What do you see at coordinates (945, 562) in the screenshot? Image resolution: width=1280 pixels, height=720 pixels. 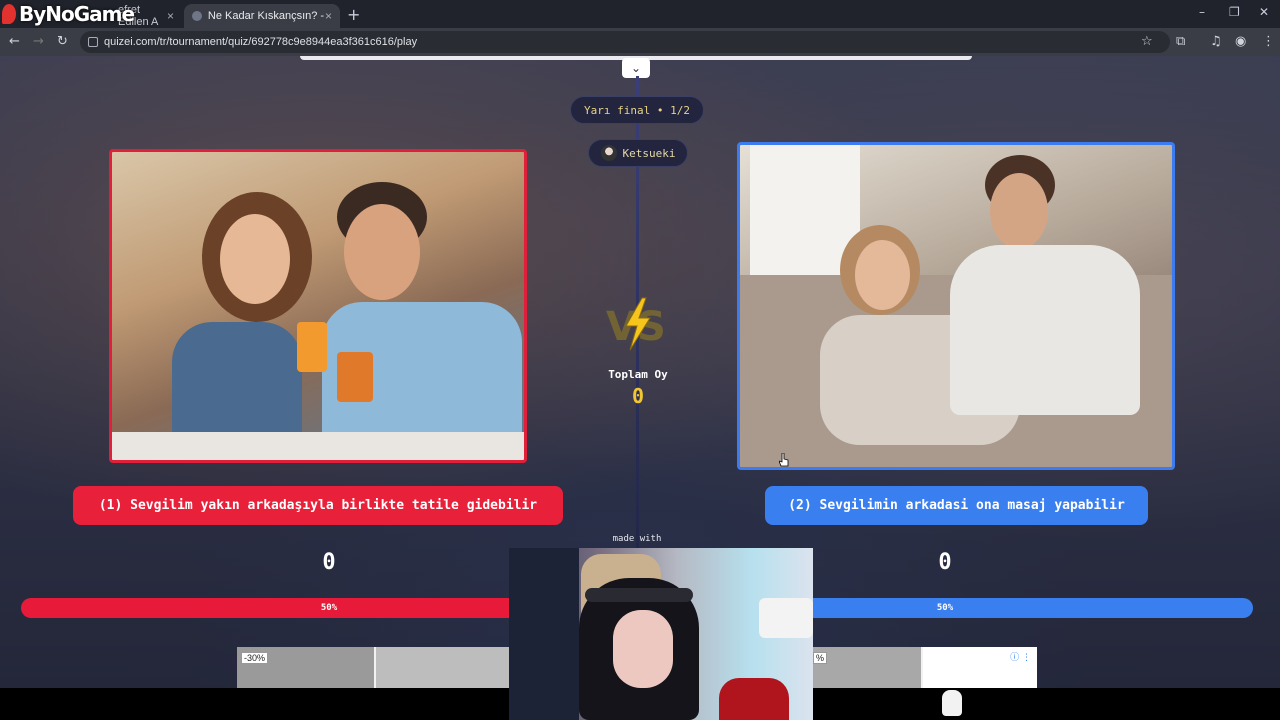 I see `option-2-score: 0` at bounding box center [945, 562].